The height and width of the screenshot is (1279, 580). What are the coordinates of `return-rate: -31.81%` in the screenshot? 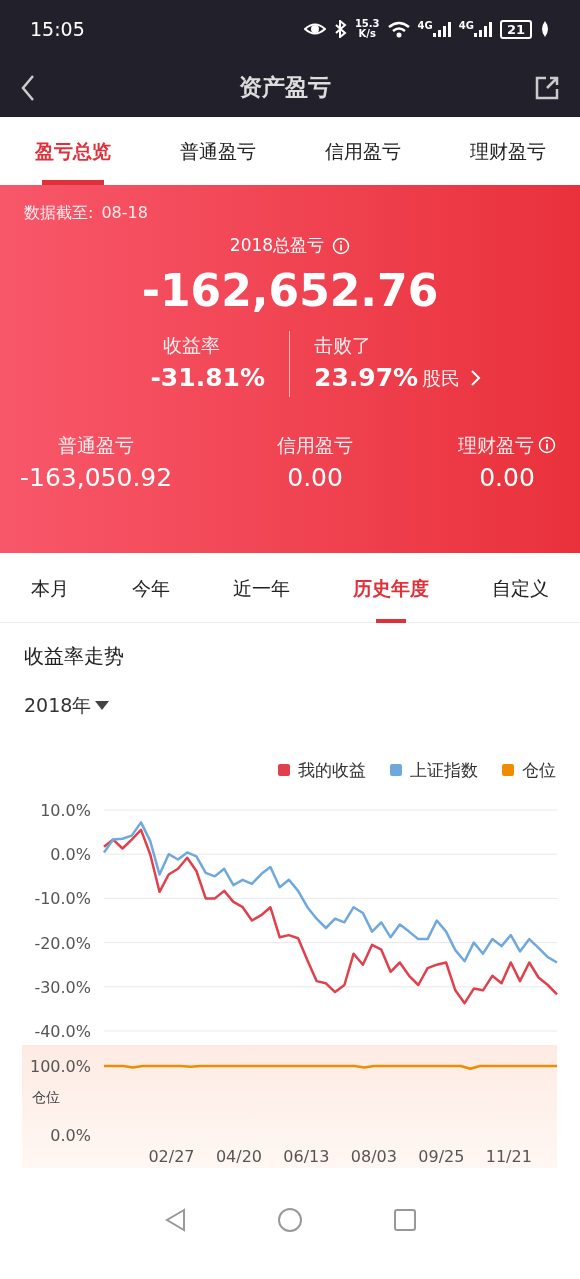 It's located at (207, 378).